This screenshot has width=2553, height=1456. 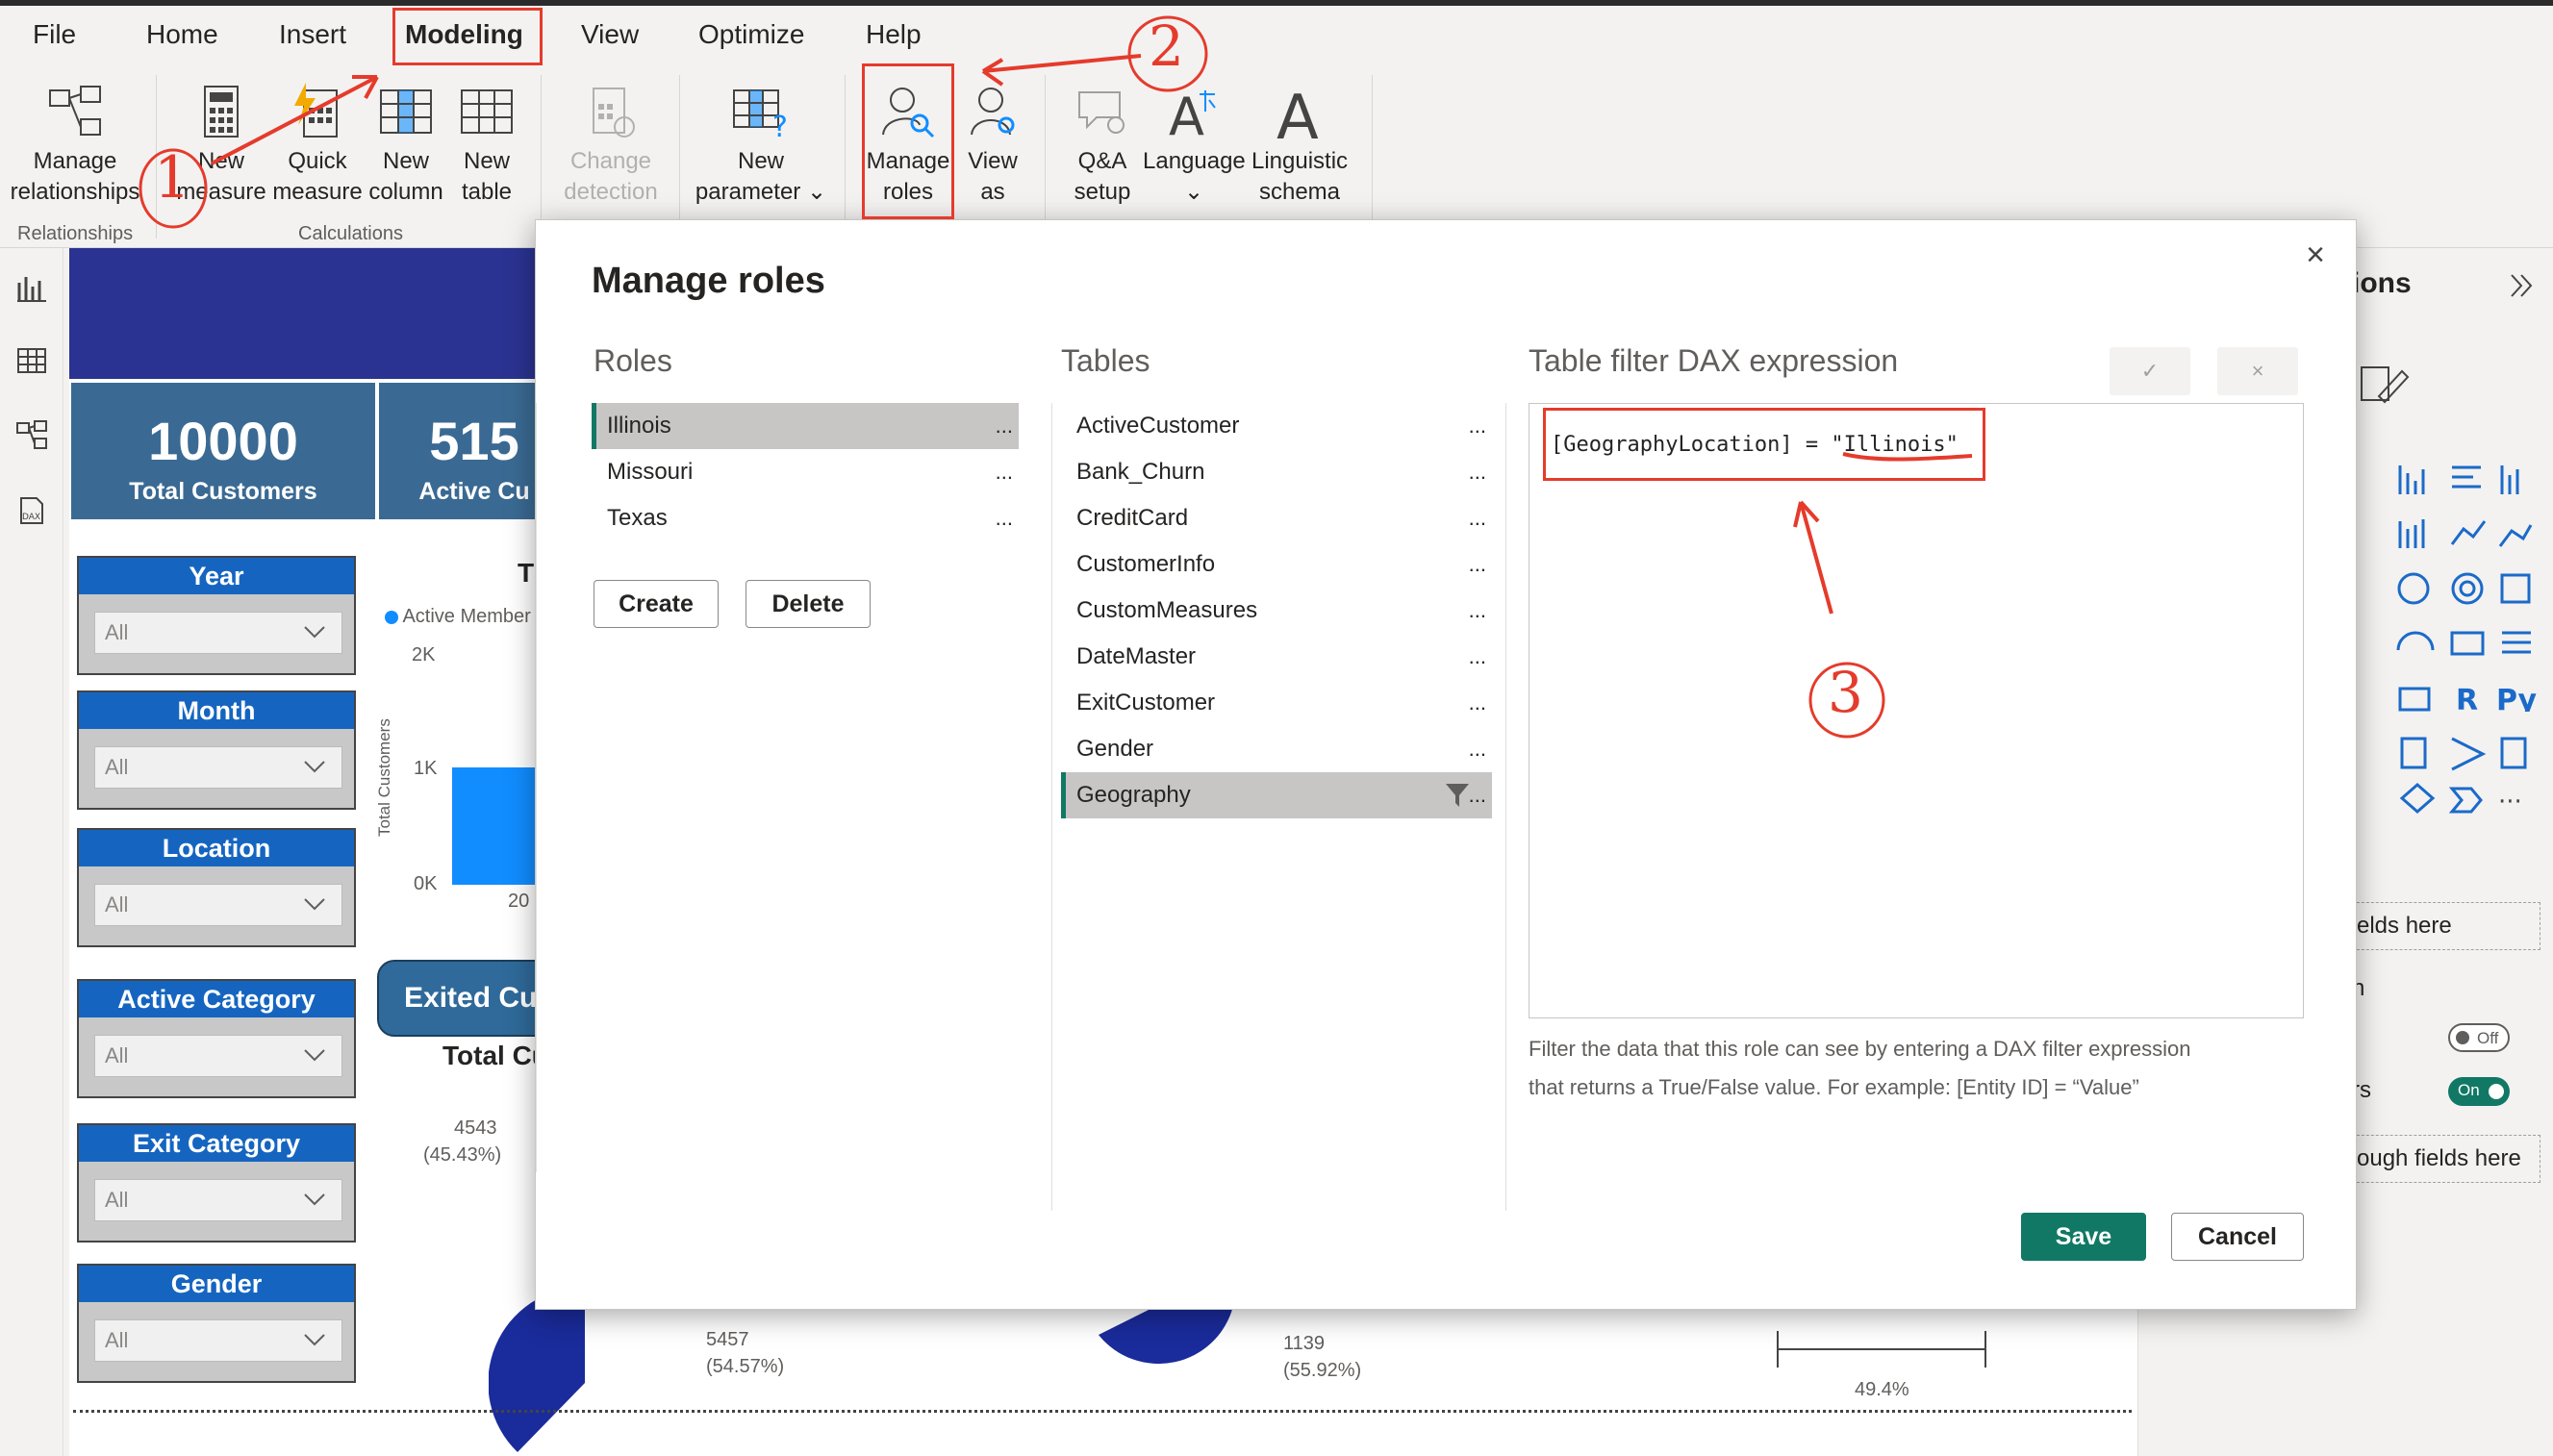 What do you see at coordinates (1845, 692) in the screenshot?
I see `annotation-step-3: 3` at bounding box center [1845, 692].